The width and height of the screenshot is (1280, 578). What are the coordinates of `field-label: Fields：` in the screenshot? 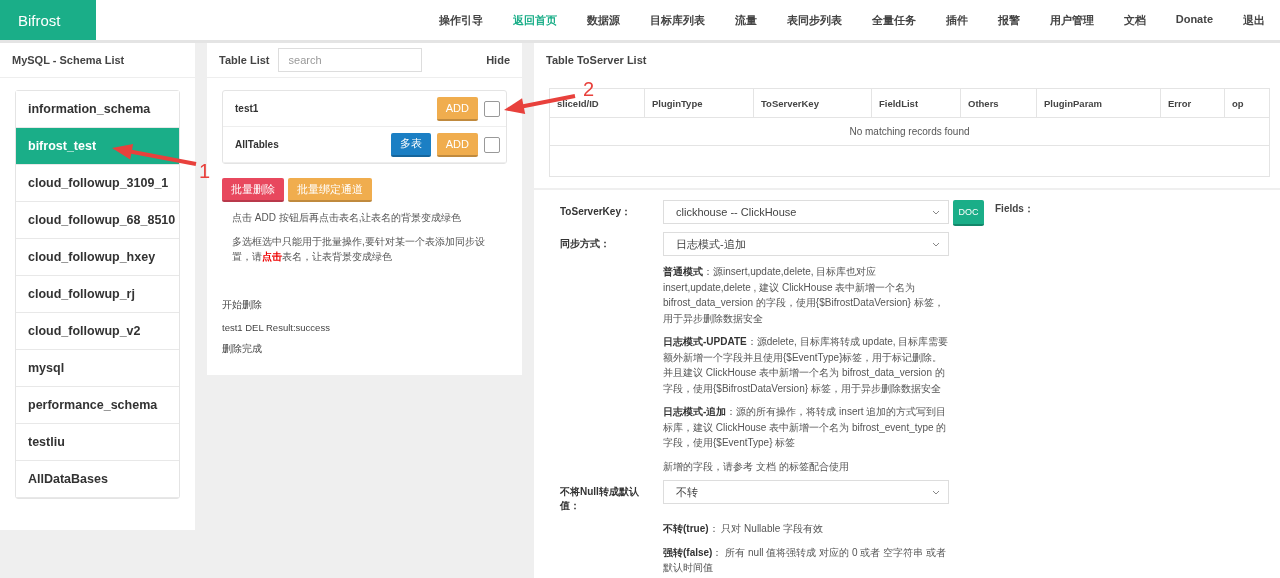 It's located at (1014, 209).